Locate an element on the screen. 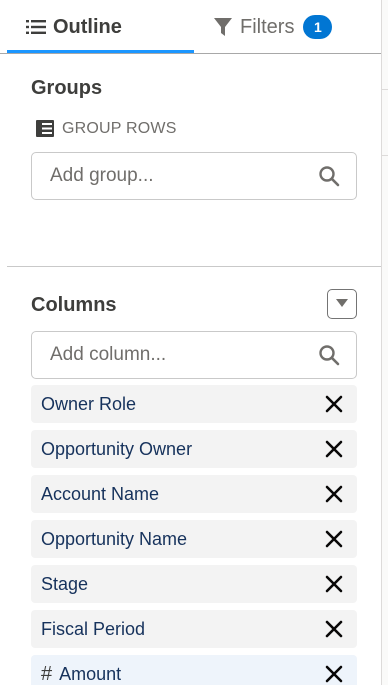  column-item: Account Name is located at coordinates (194, 494).